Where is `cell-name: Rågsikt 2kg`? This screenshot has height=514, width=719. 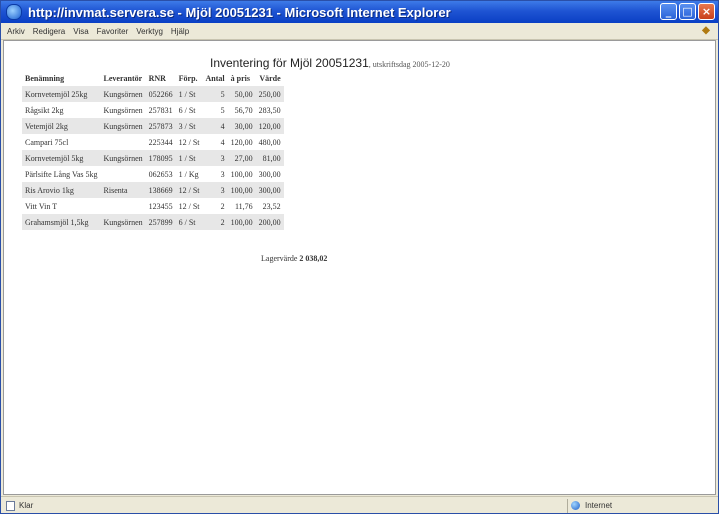 cell-name: Rågsikt 2kg is located at coordinates (61, 110).